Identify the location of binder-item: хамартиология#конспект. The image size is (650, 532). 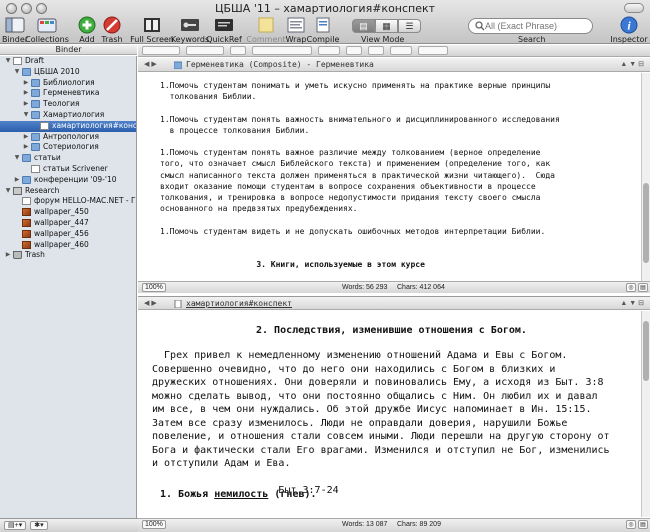
(68, 126).